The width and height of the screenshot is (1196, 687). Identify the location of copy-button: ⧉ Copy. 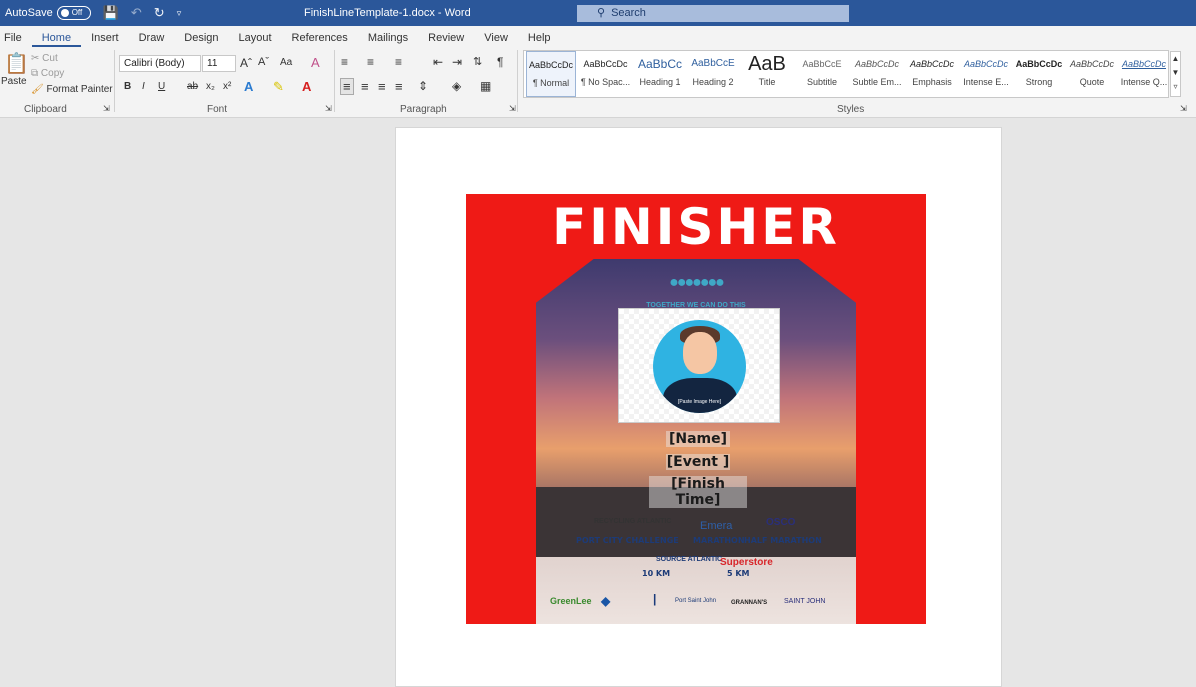
(47, 73).